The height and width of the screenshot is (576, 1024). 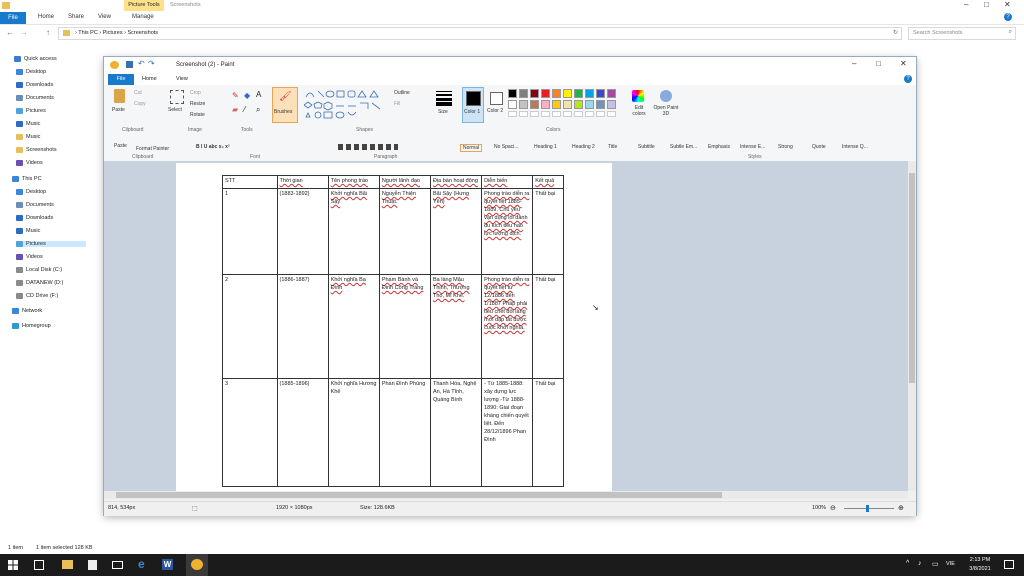 What do you see at coordinates (258, 110) in the screenshot?
I see `magnifier-icon: ⌕` at bounding box center [258, 110].